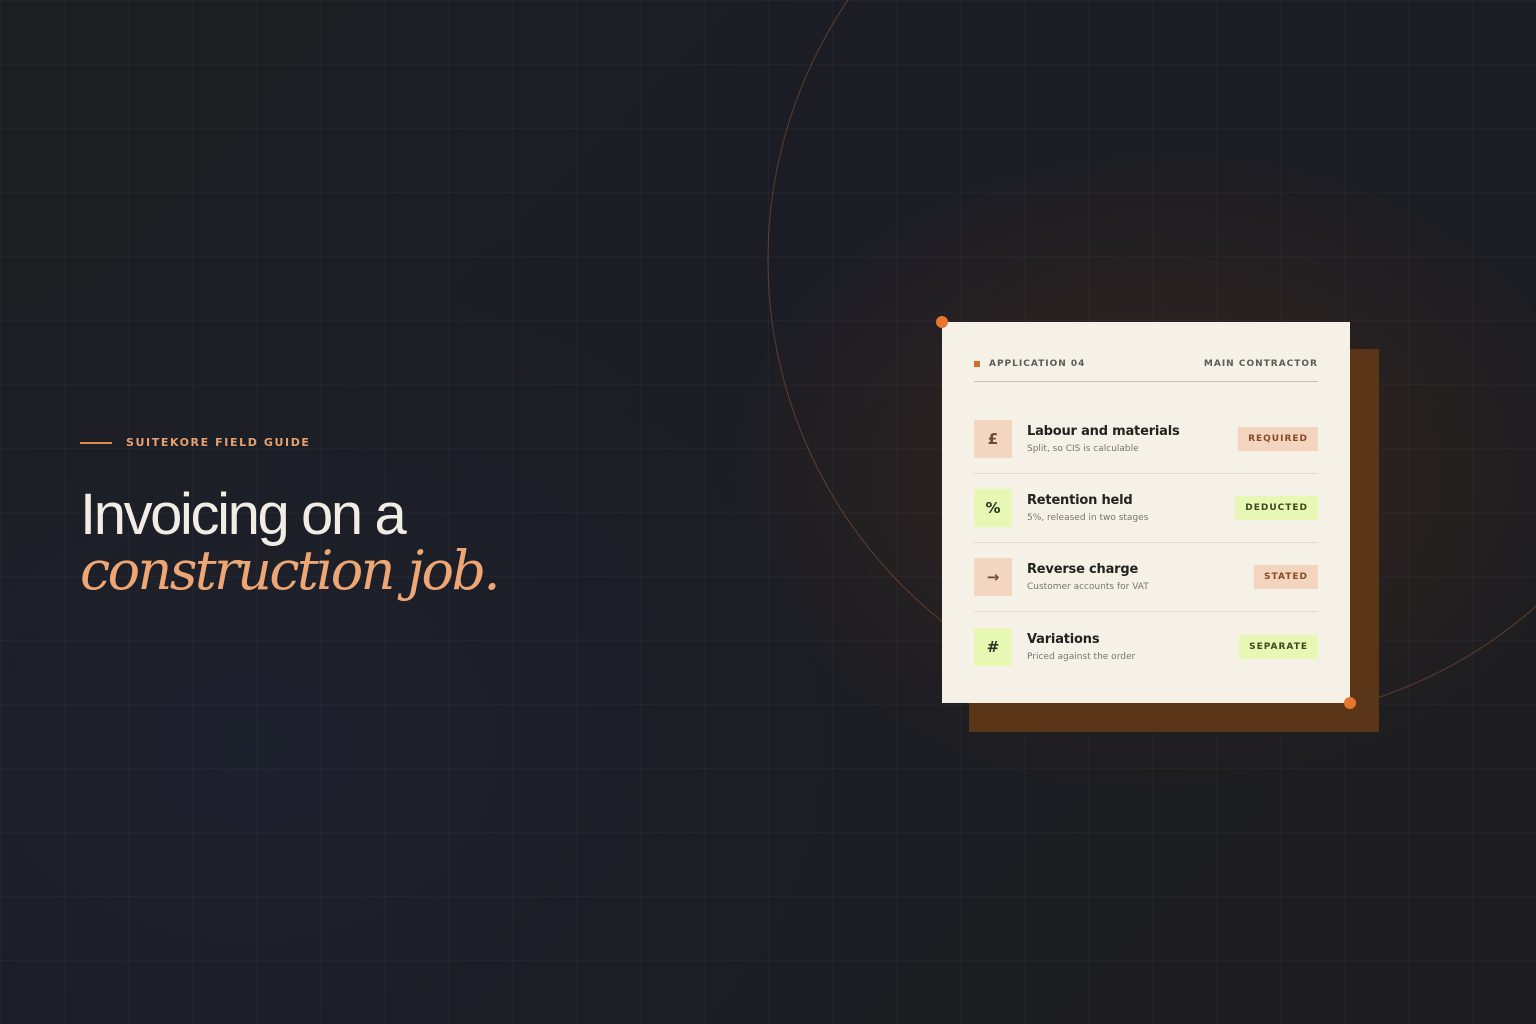  What do you see at coordinates (290, 570) in the screenshot?
I see `headline-line2: construction job.` at bounding box center [290, 570].